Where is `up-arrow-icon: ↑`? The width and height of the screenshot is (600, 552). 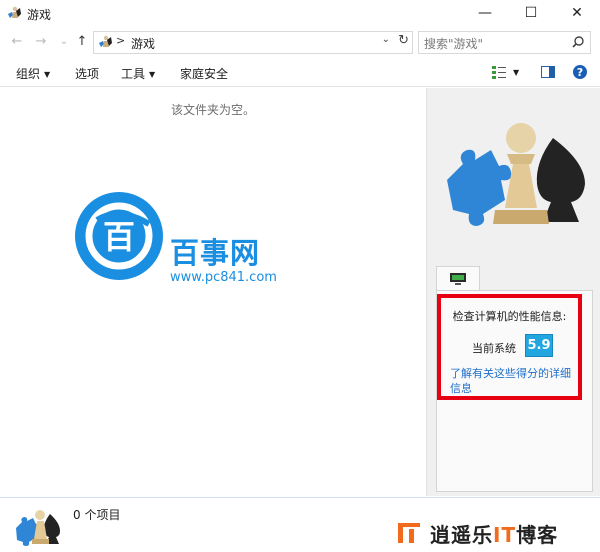 up-arrow-icon: ↑ is located at coordinates (82, 42).